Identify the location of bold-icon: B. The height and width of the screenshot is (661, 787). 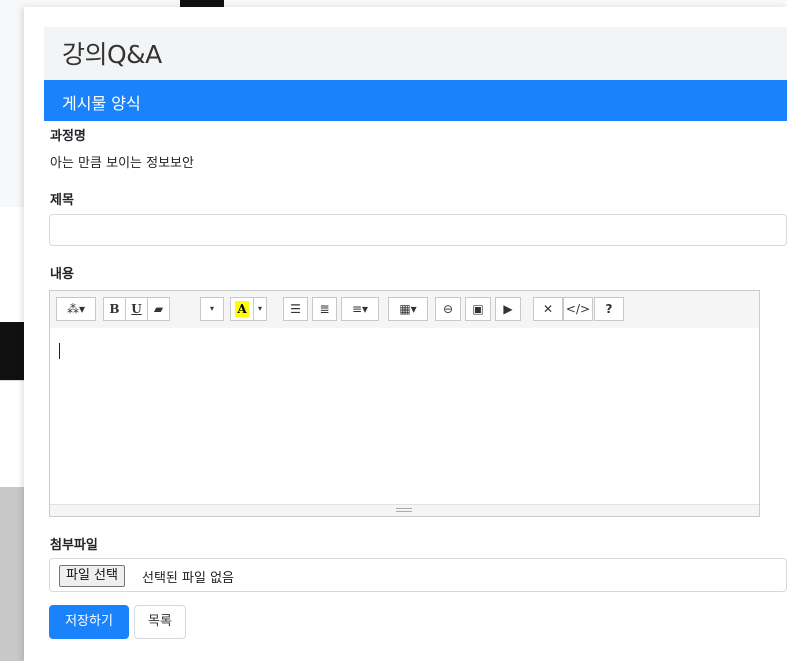
(114, 309).